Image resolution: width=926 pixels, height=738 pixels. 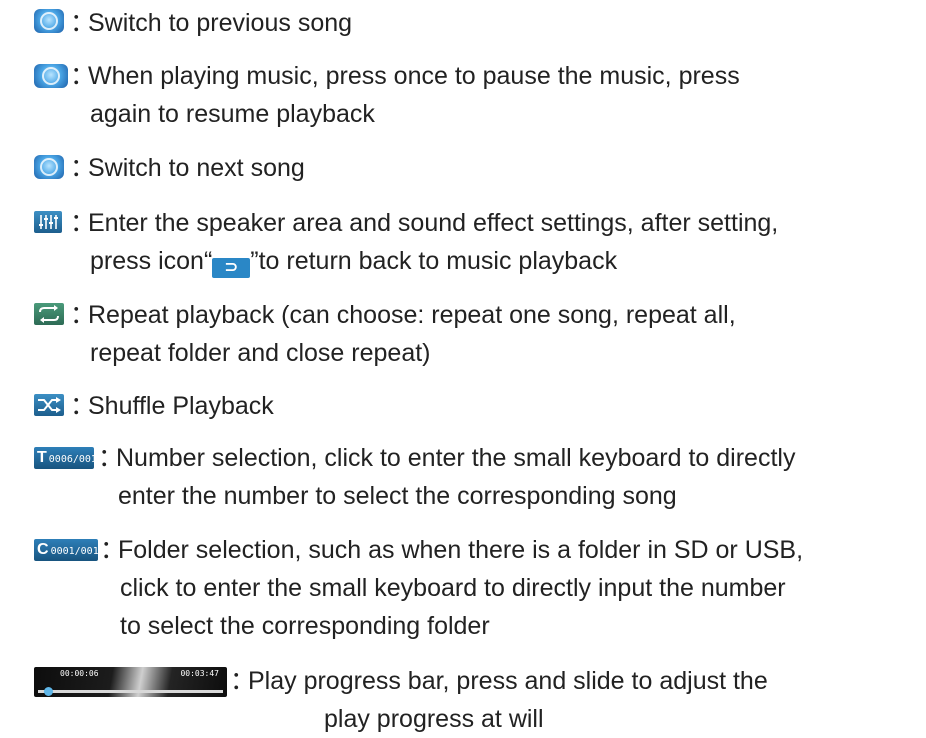 I want to click on progress-time-start: 00:00:06, so click(x=79, y=673).